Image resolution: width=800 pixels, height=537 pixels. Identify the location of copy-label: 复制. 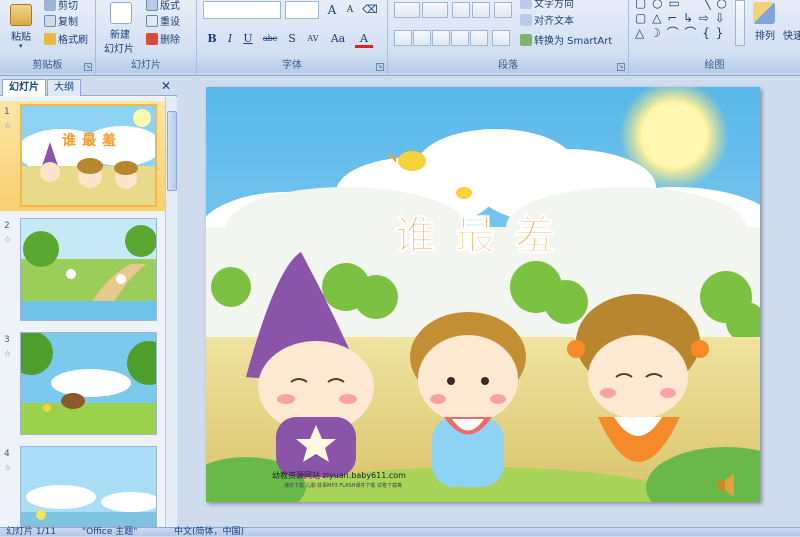
(68, 22).